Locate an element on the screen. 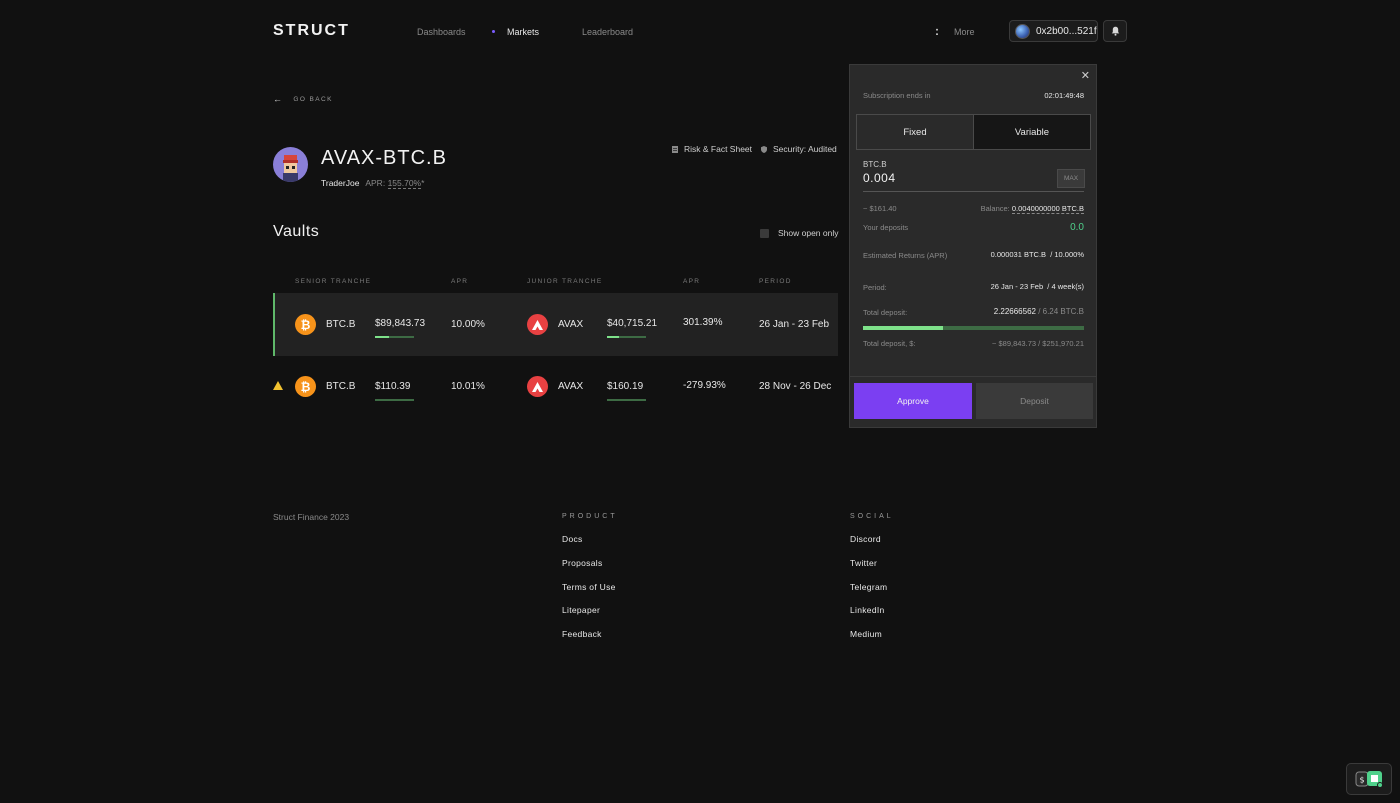  footer-product-heading: PRODUCT is located at coordinates (590, 516).